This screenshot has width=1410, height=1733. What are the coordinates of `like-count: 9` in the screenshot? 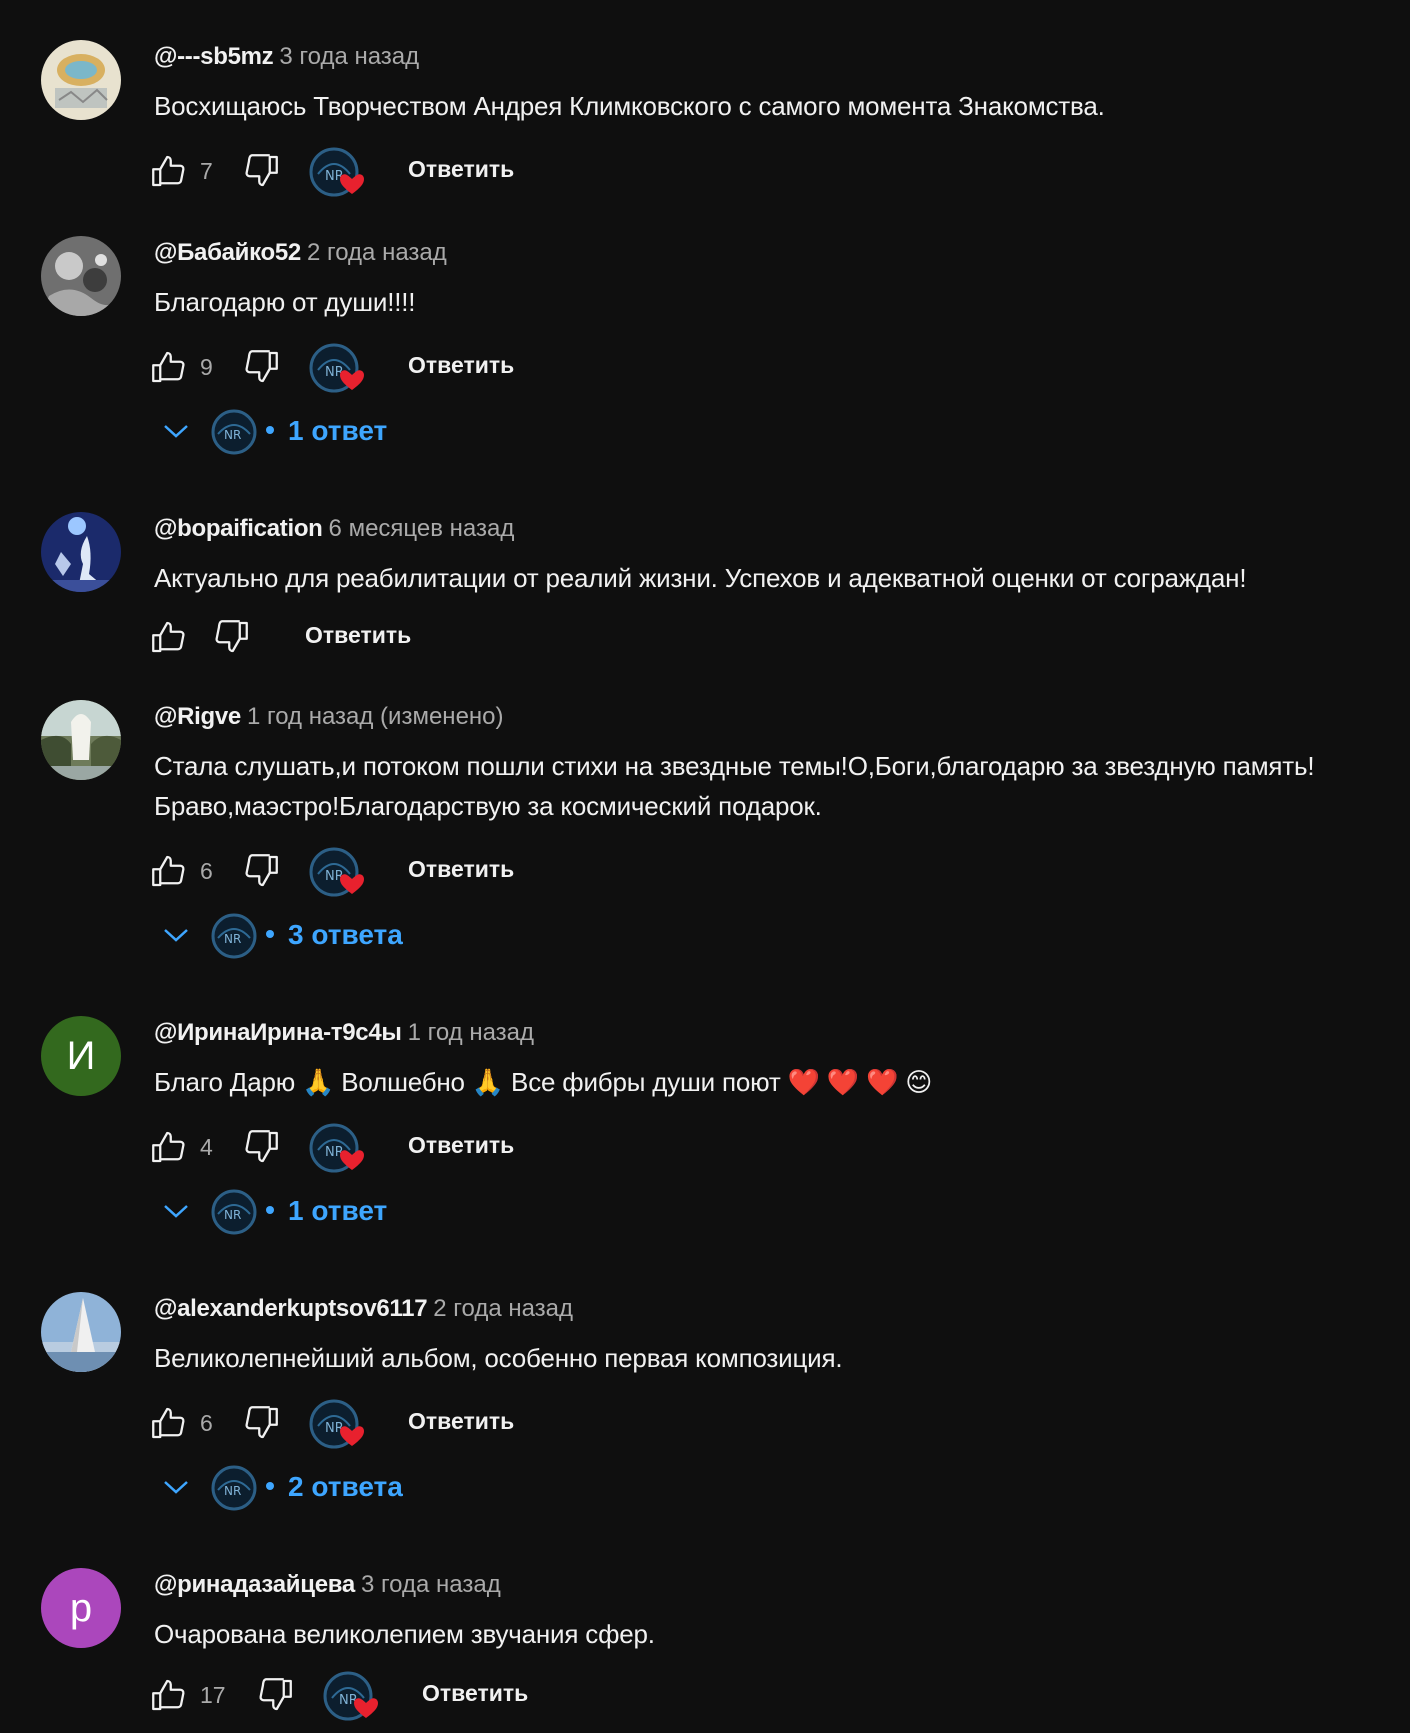 It's located at (206, 367).